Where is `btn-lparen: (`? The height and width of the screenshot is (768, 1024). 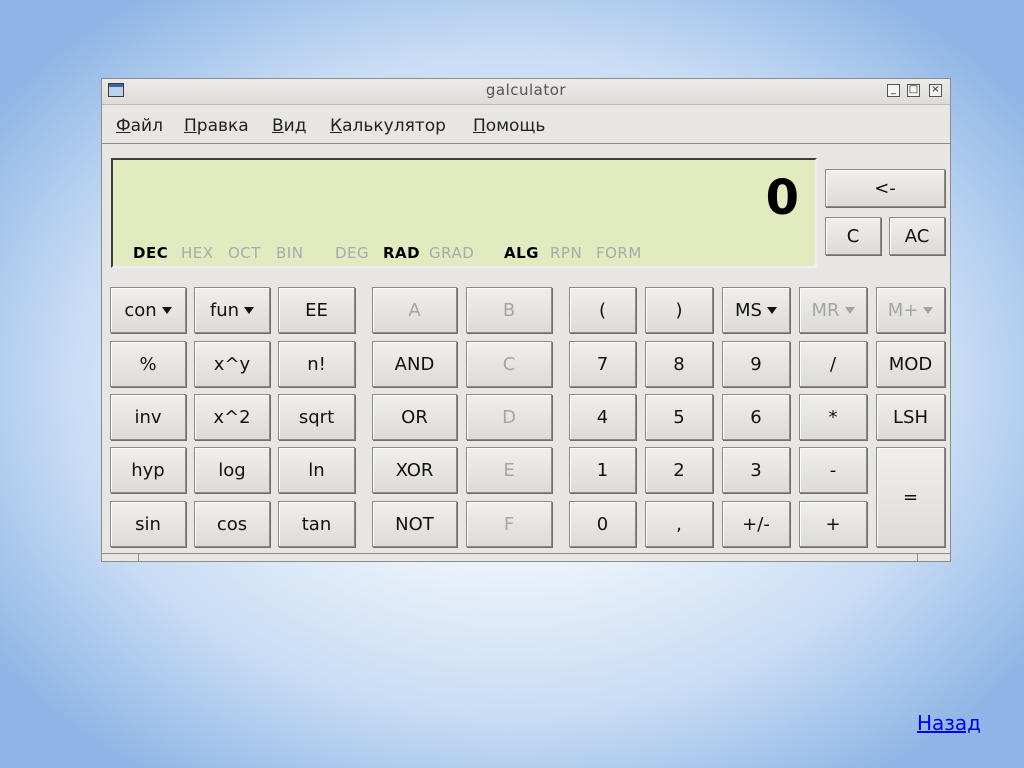
btn-lparen: ( is located at coordinates (602, 310).